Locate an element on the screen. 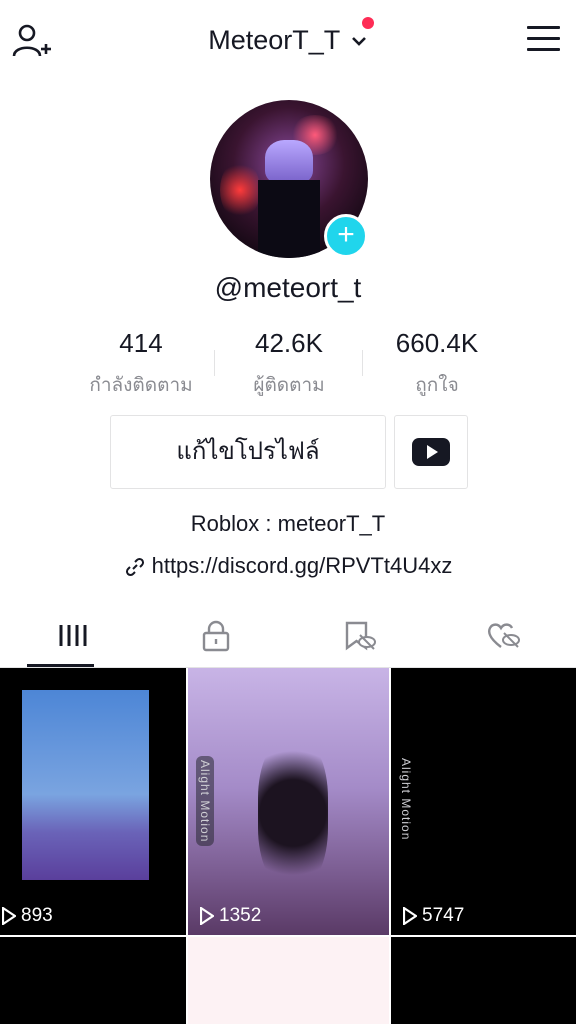  add-avatar-button: + is located at coordinates (346, 236).